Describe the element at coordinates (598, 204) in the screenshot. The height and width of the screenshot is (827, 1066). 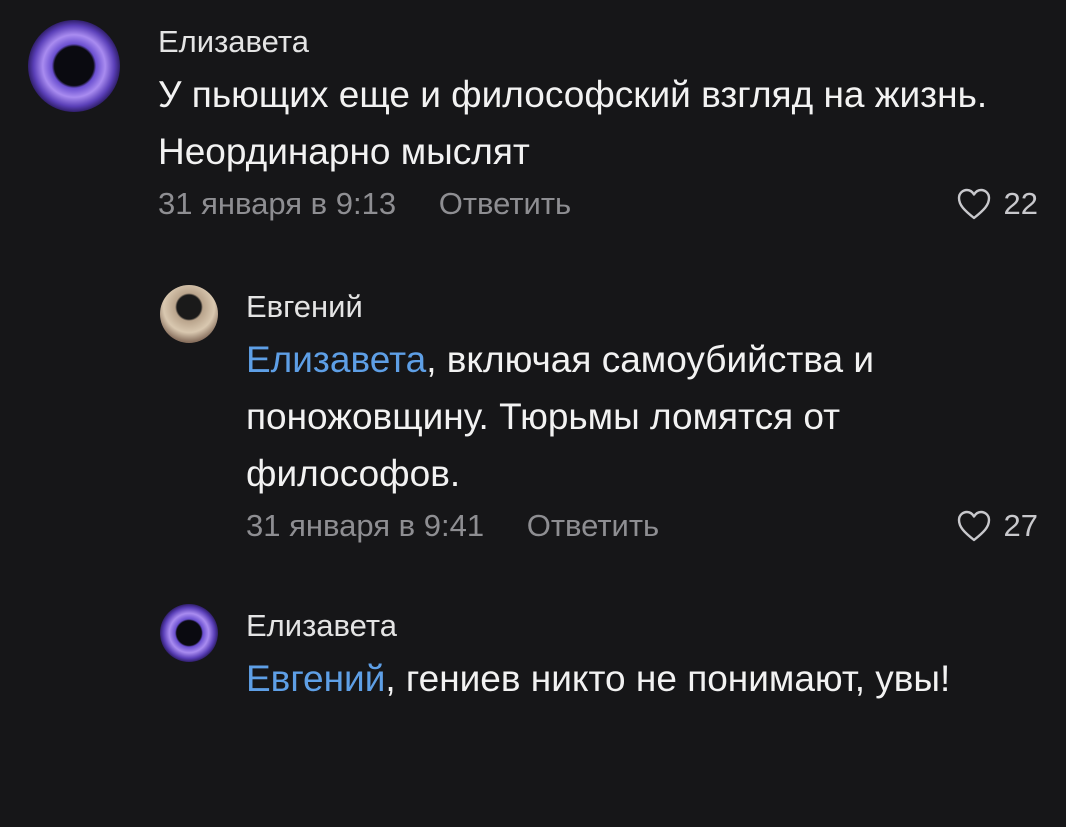
I see `comment-meta: 31 января в 9:13 Ответить 22` at that location.